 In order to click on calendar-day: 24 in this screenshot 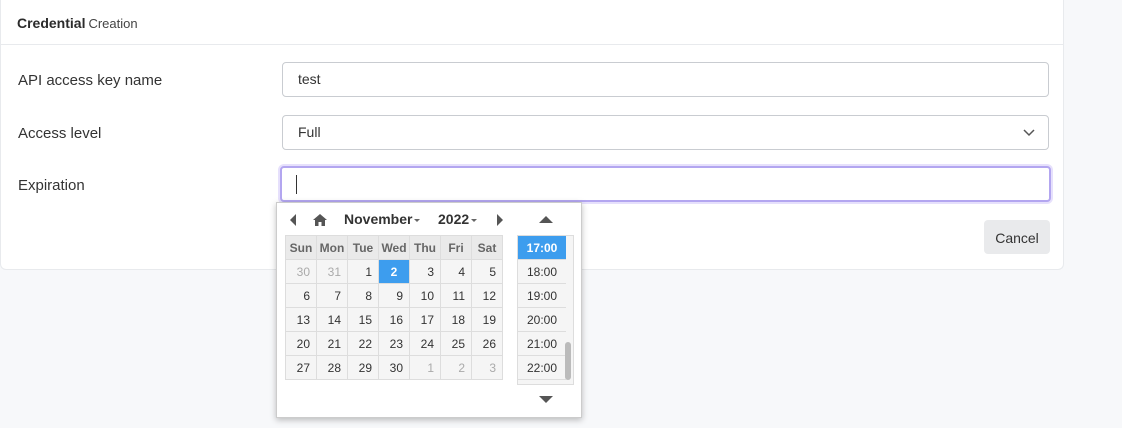, I will do `click(425, 343)`.